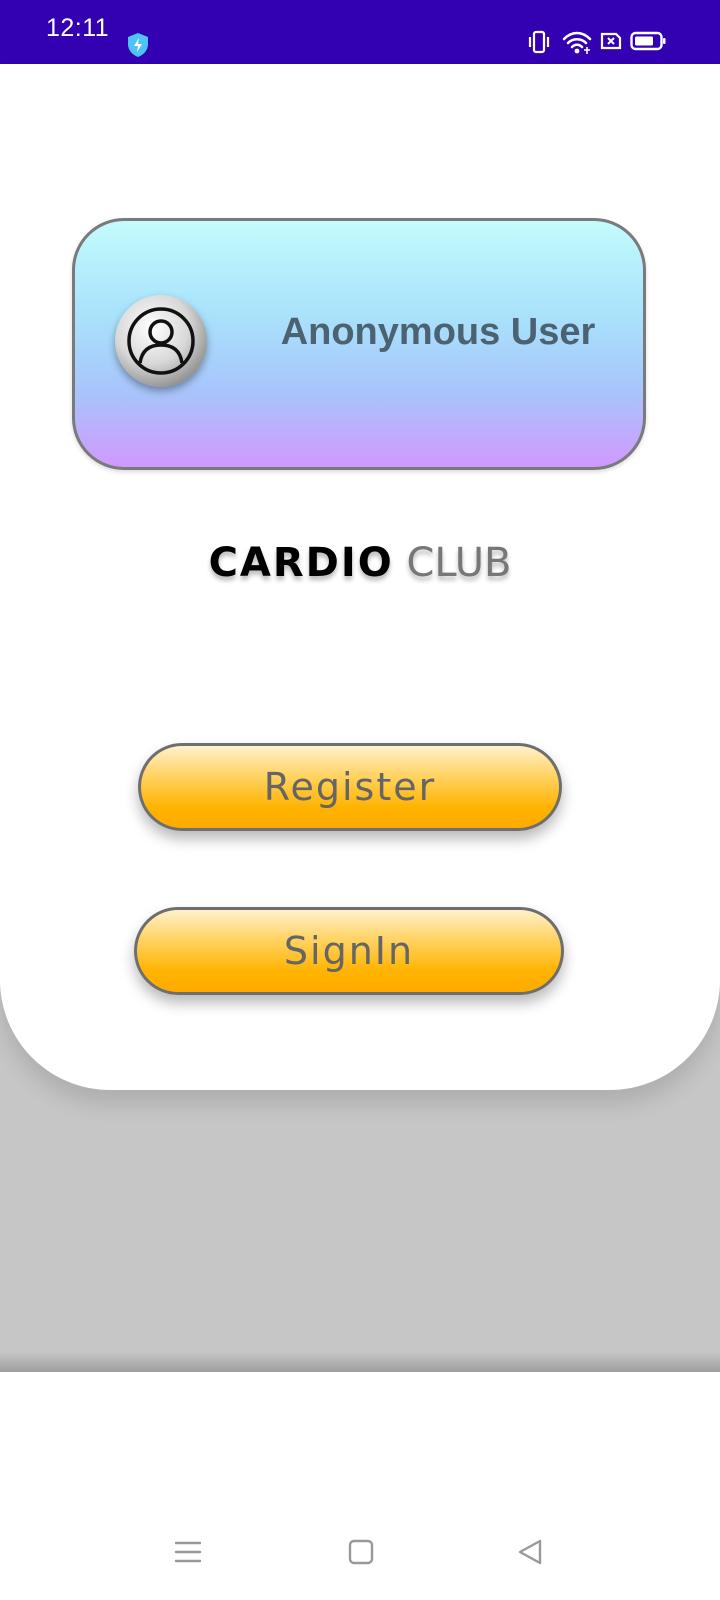 Image resolution: width=720 pixels, height=1600 pixels. I want to click on wifi-icon, so click(577, 42).